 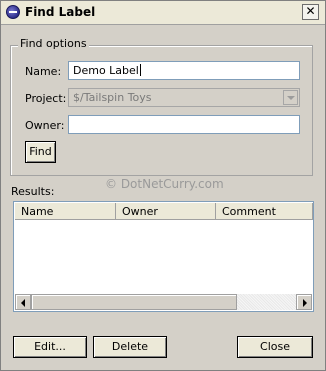 What do you see at coordinates (166, 211) in the screenshot?
I see `column-header-owner: Owner` at bounding box center [166, 211].